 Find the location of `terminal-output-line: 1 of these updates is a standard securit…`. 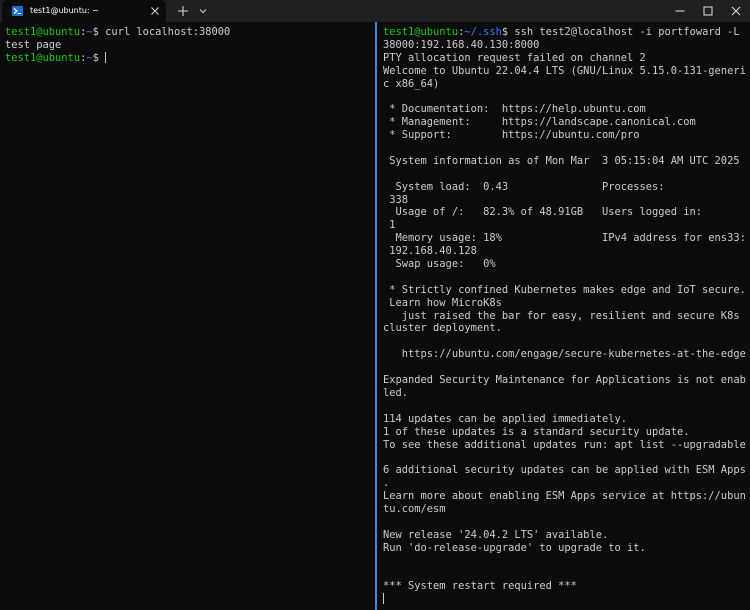

terminal-output-line: 1 of these updates is a standard securit… is located at coordinates (536, 431).